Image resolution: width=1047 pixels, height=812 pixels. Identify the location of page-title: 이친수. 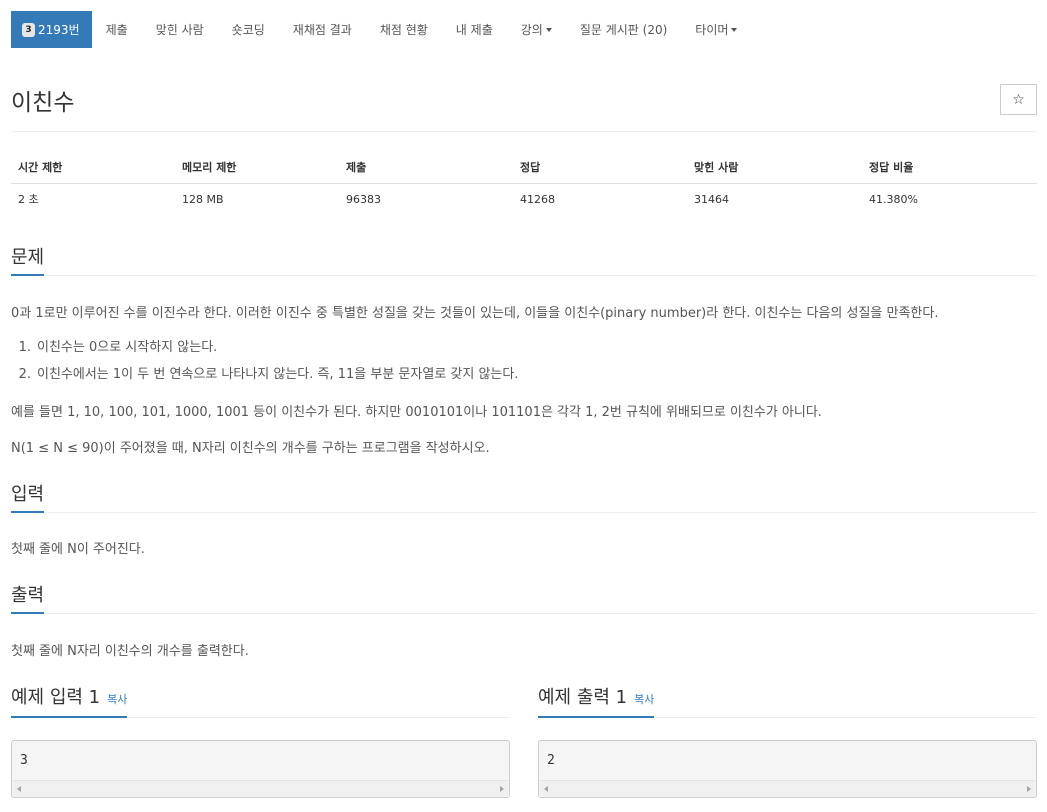
(43, 103).